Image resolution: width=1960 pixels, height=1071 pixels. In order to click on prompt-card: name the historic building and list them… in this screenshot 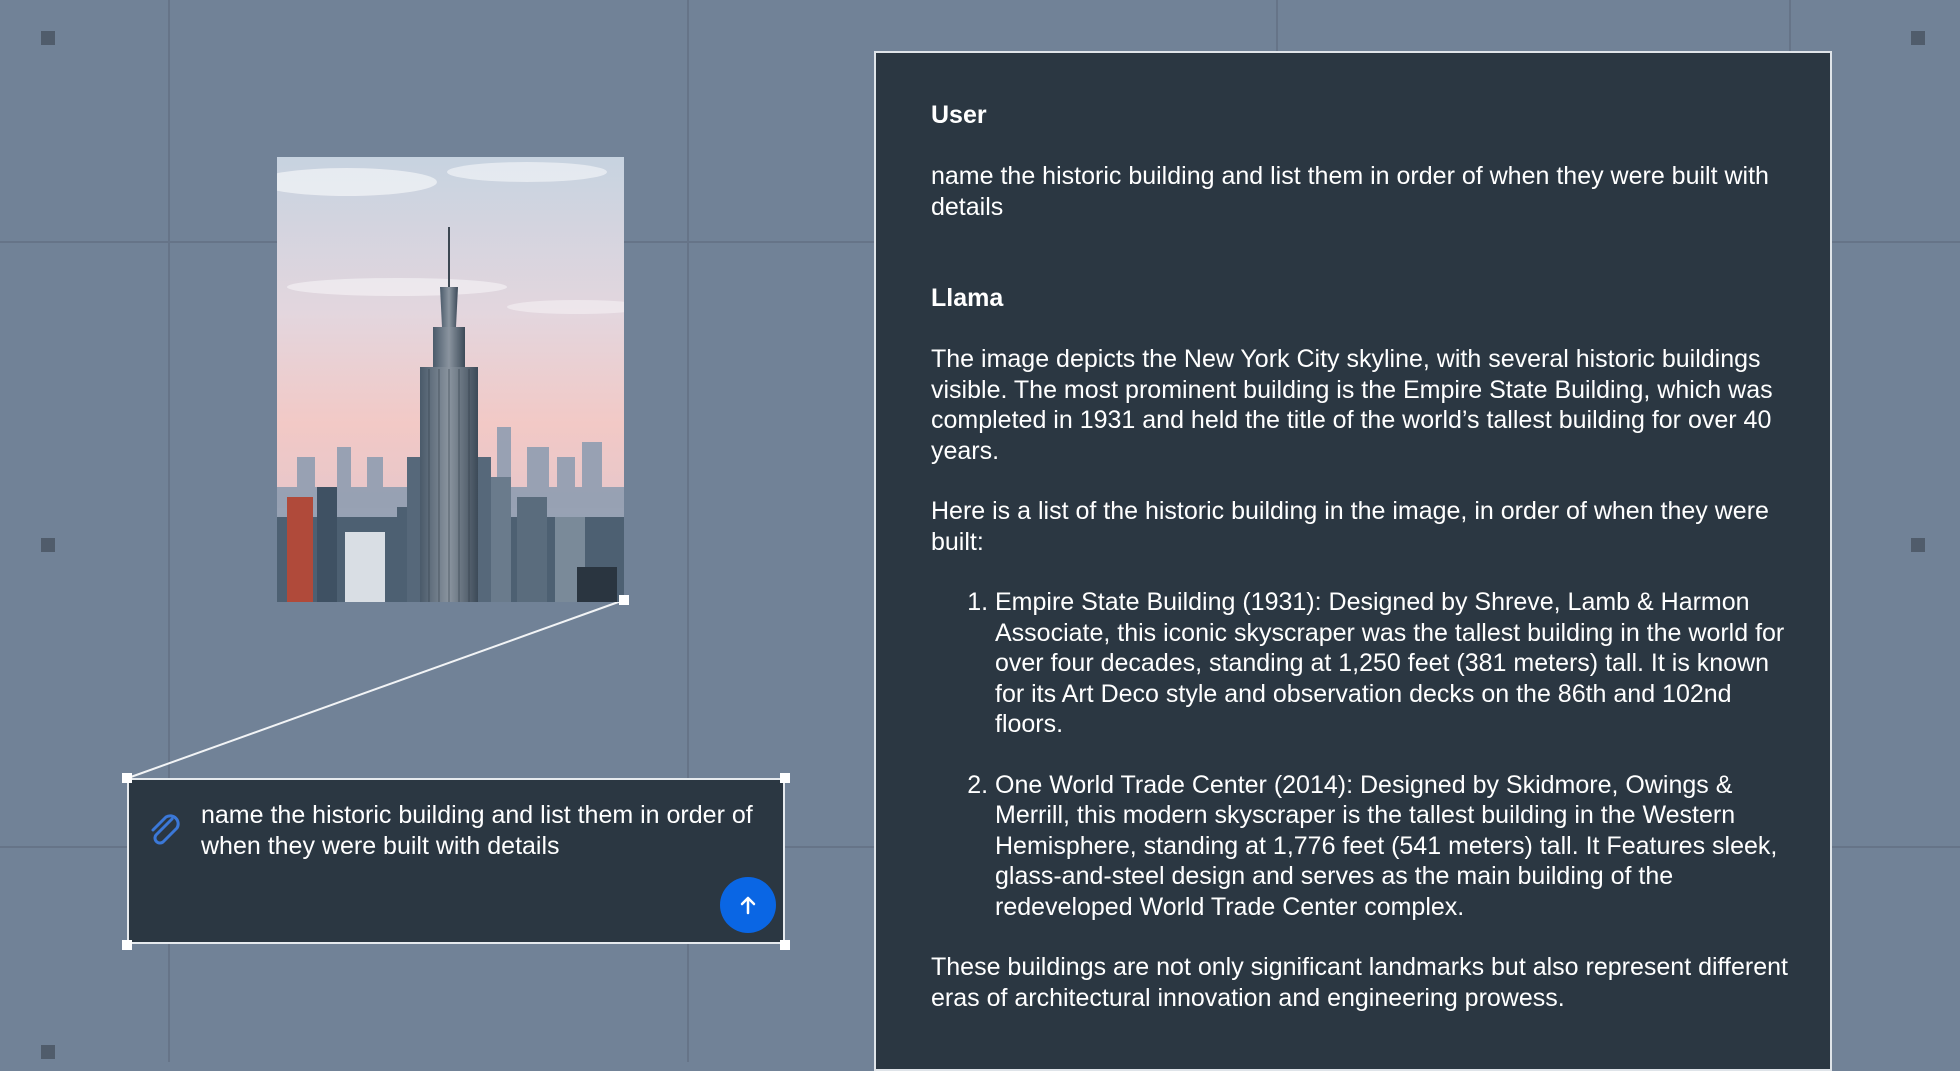, I will do `click(456, 861)`.